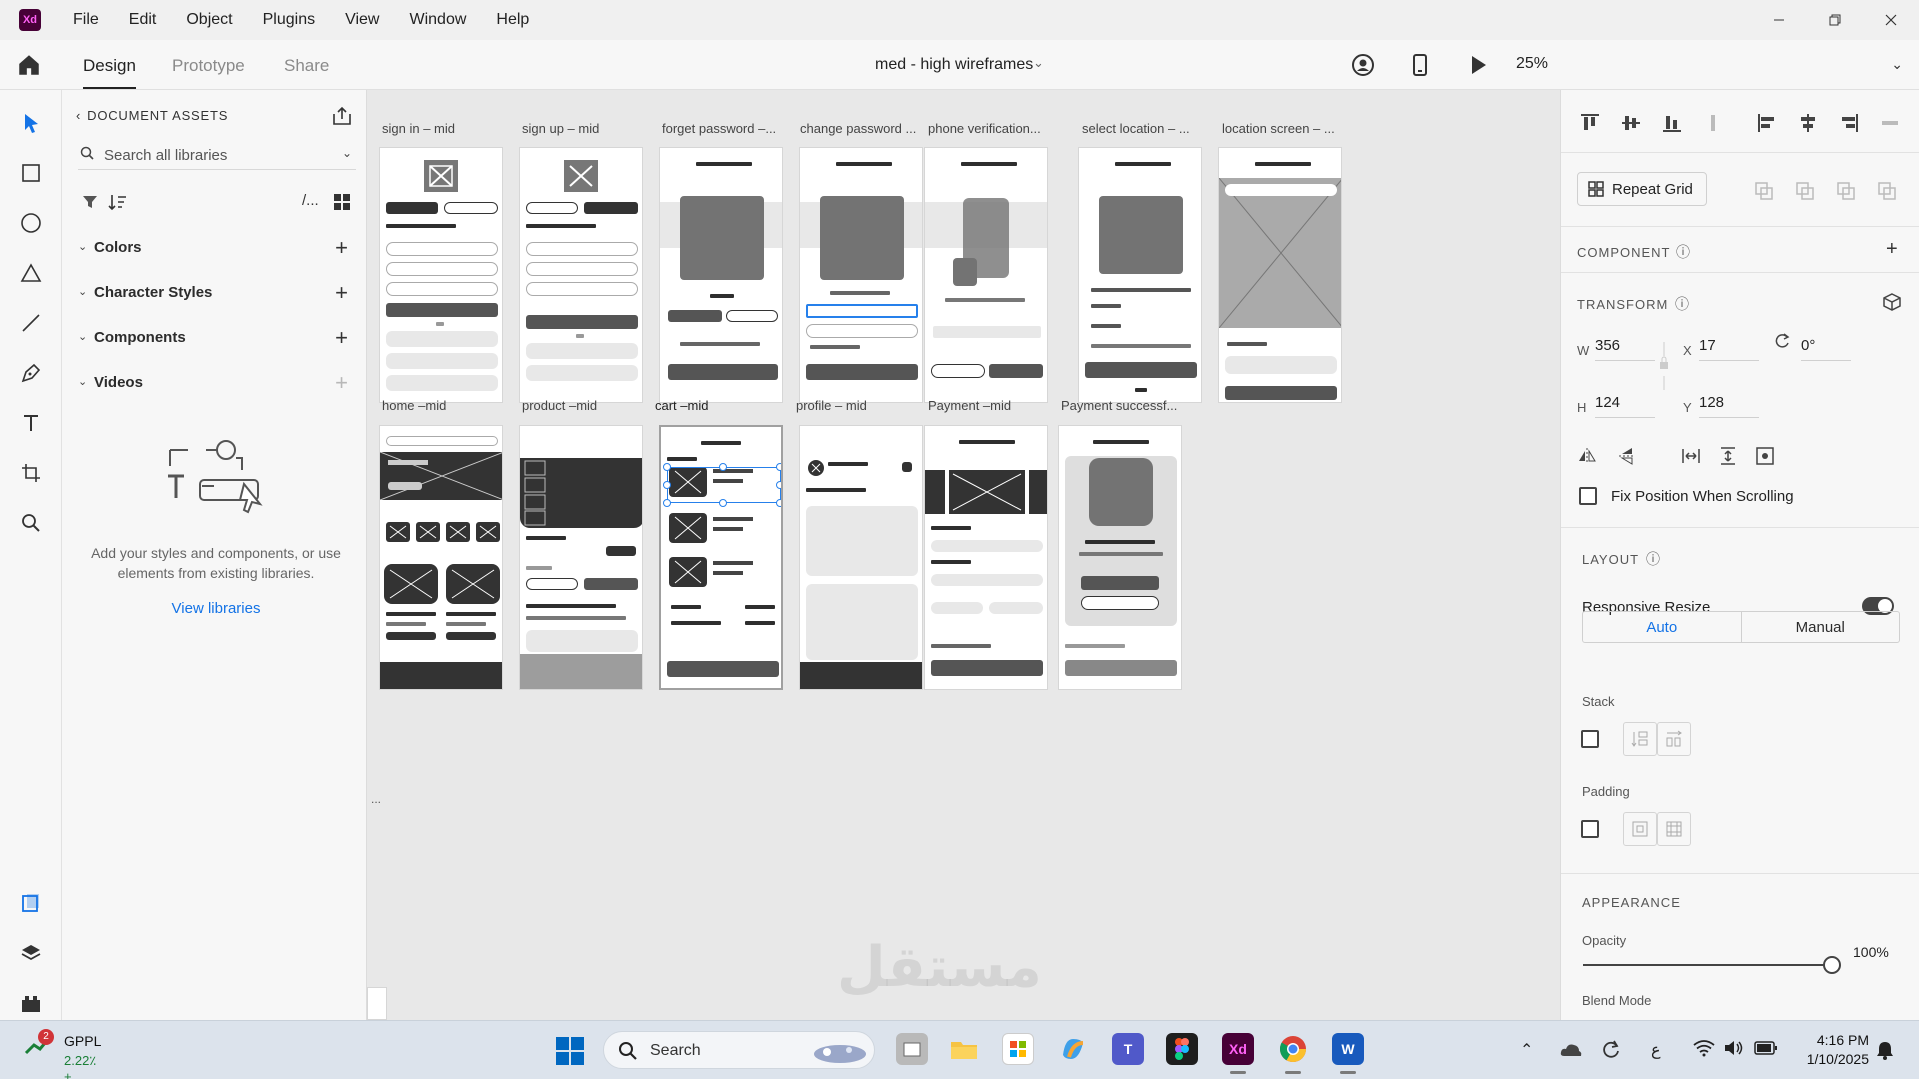  What do you see at coordinates (1849, 123) in the screenshot?
I see `align-right-icon` at bounding box center [1849, 123].